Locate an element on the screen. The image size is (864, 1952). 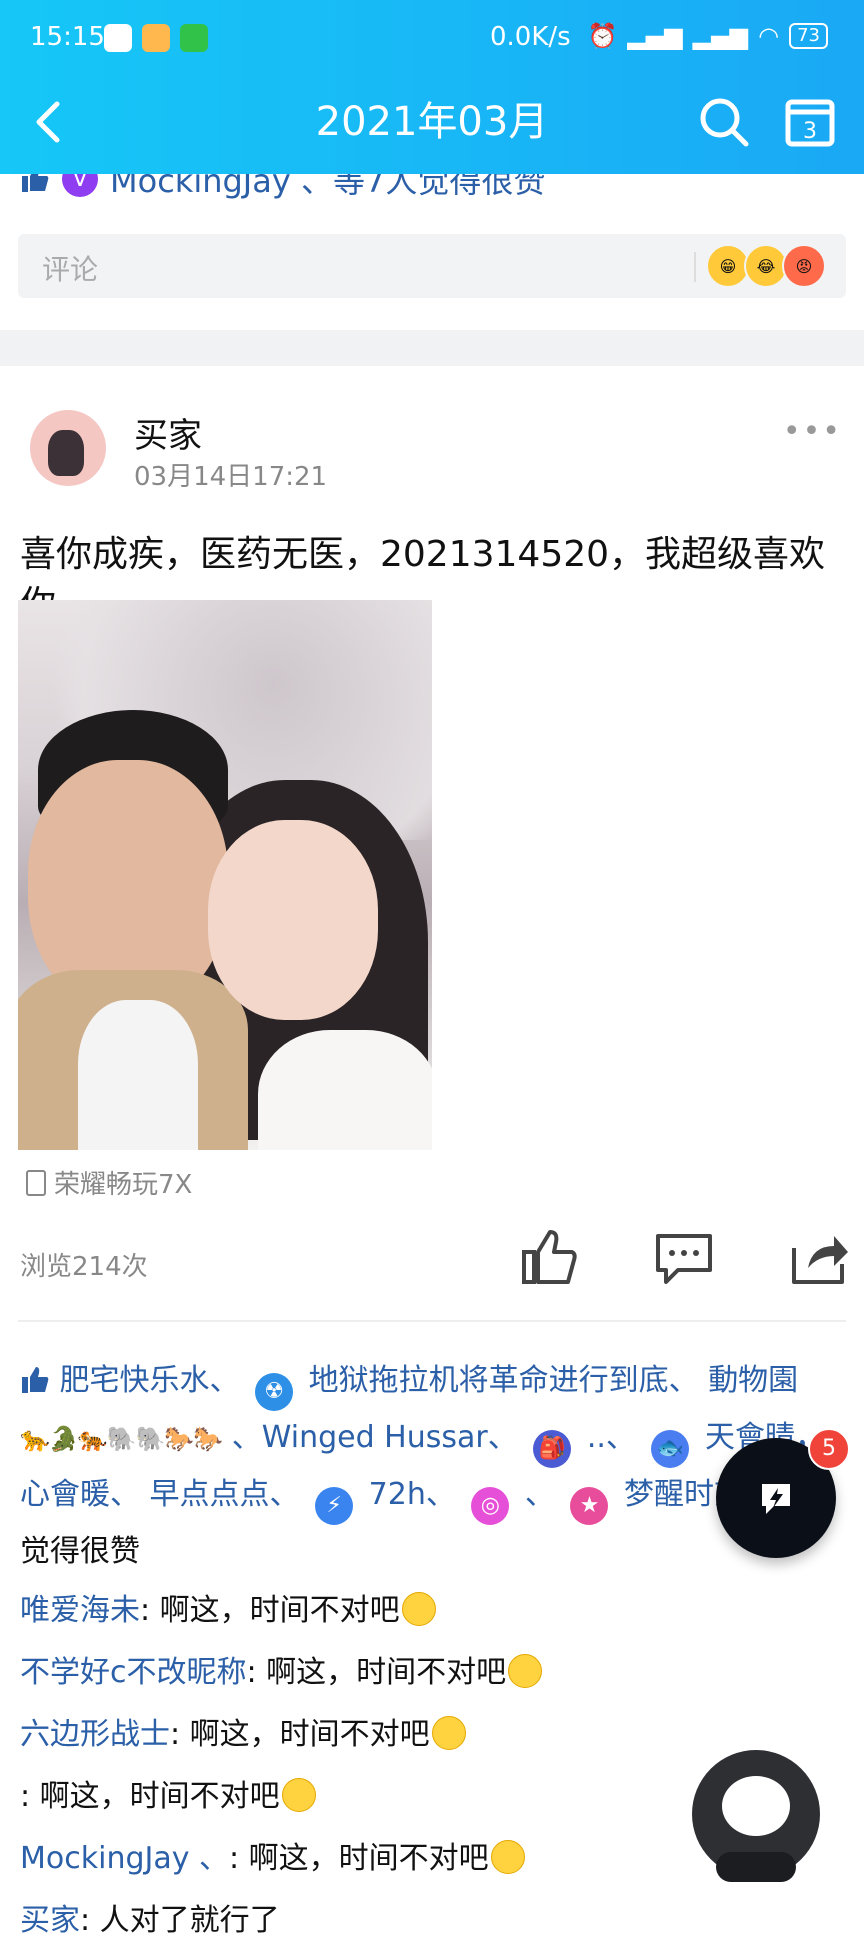
liker-name: 心會暖、 is located at coordinates (80, 1494).